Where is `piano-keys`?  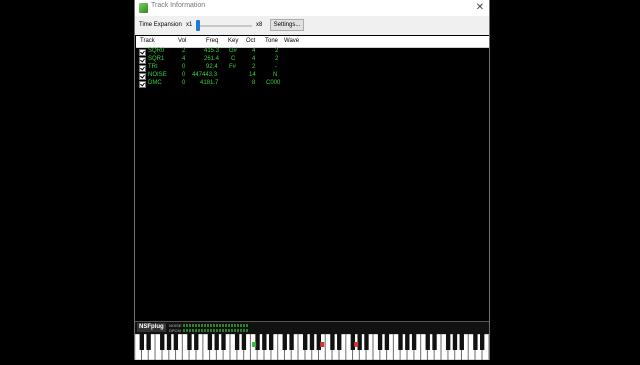 piano-keys is located at coordinates (311, 347).